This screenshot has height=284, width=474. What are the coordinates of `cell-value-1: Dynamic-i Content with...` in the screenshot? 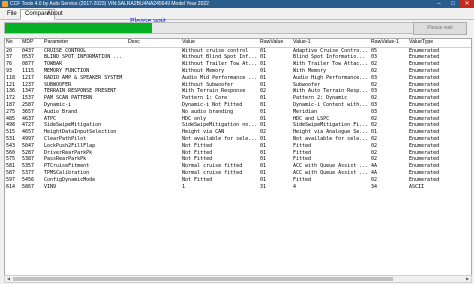 It's located at (331, 104).